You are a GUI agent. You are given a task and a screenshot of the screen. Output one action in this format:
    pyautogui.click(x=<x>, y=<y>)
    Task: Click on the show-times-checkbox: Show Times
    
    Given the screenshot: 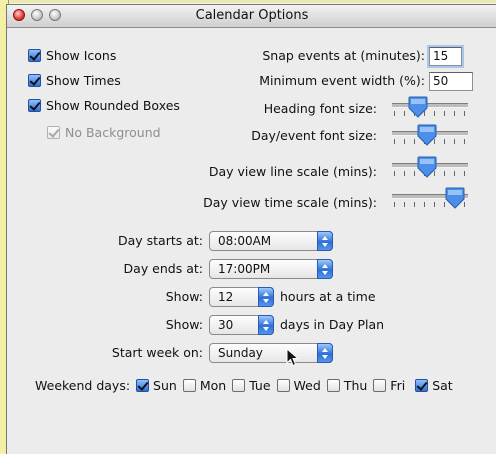 What is the action you would take?
    pyautogui.click(x=74, y=80)
    